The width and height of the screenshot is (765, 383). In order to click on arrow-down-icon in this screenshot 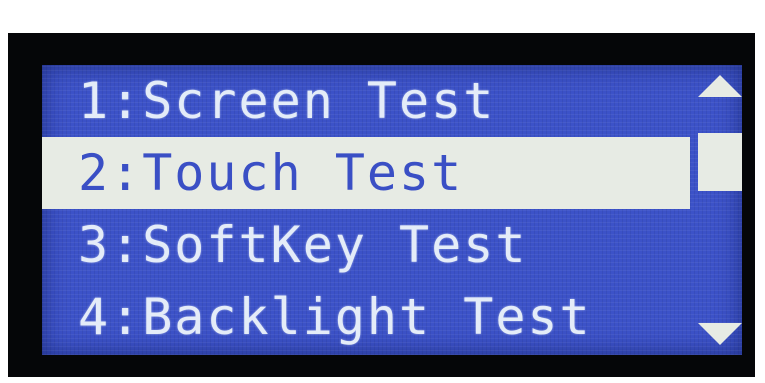, I will do `click(720, 334)`.